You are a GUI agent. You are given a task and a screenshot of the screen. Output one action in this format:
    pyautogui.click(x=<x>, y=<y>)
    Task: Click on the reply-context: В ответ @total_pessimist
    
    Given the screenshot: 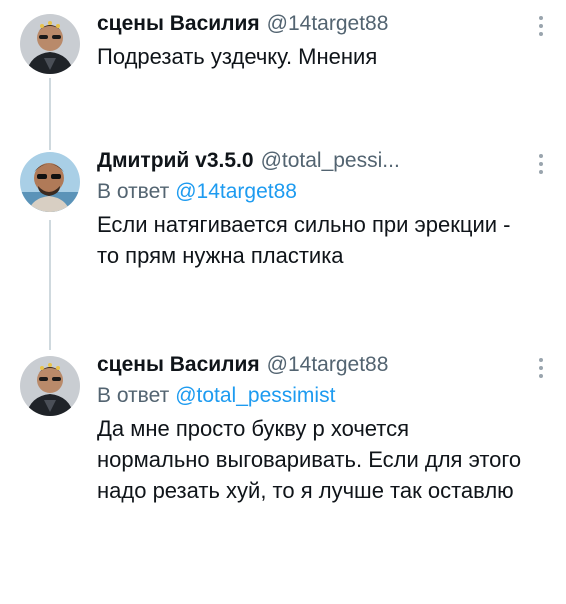 What is the action you would take?
    pyautogui.click(x=309, y=396)
    